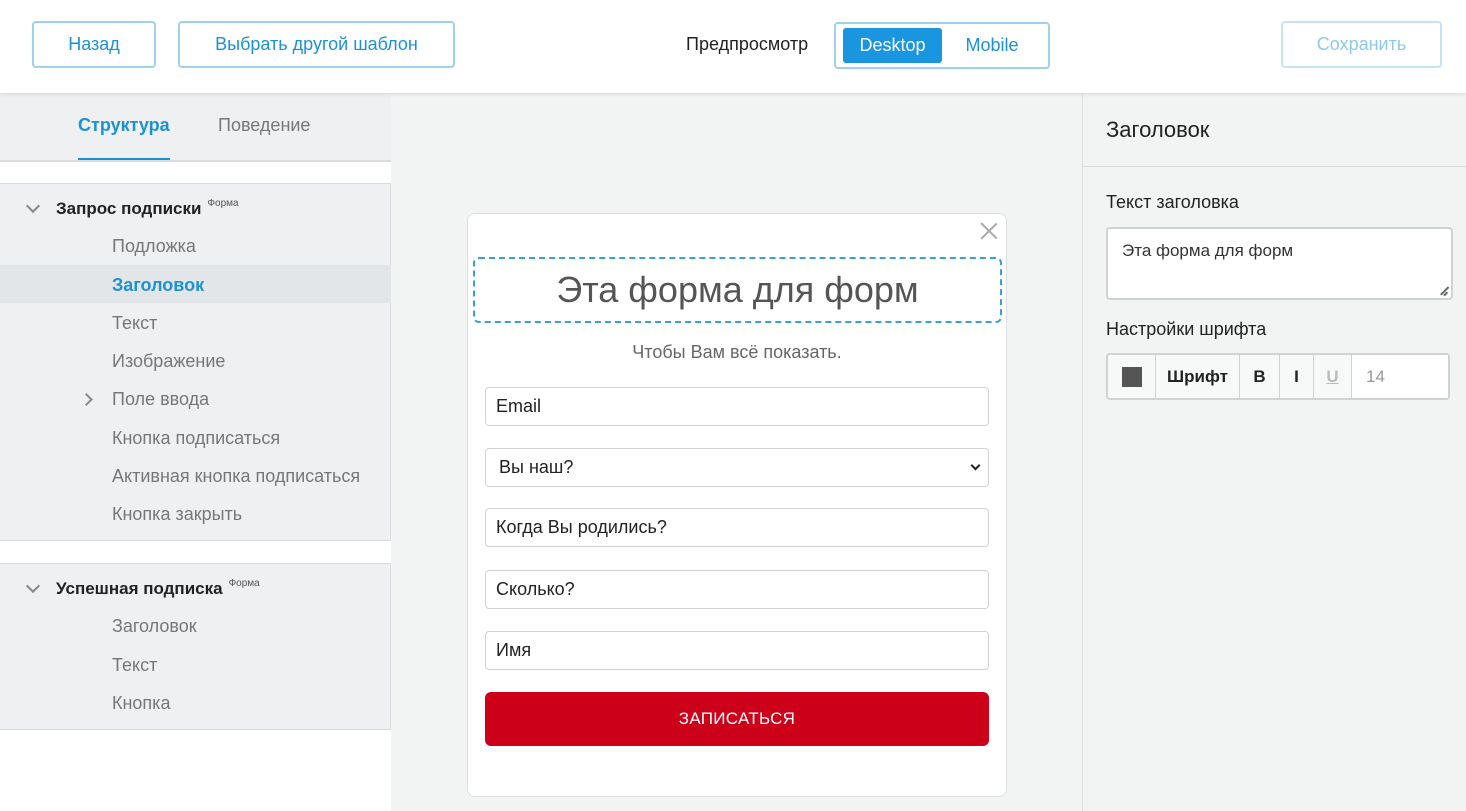  I want to click on panel-tabs: Структура Поведение, so click(195, 127).